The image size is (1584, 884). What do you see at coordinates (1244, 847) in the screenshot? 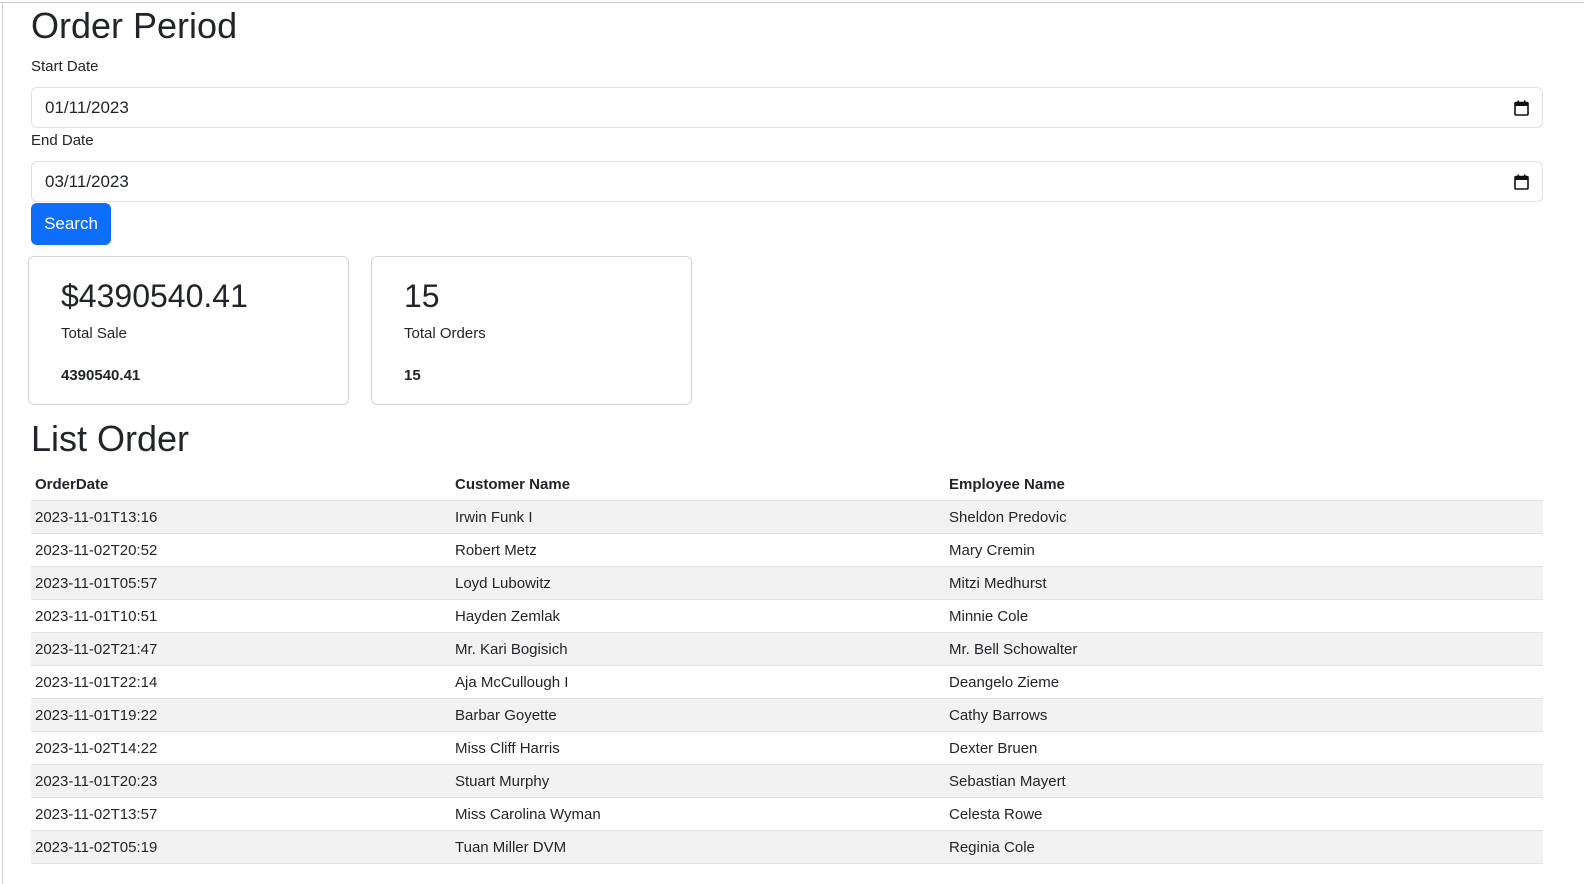
I see `employee-name-cell: Reginia Cole` at bounding box center [1244, 847].